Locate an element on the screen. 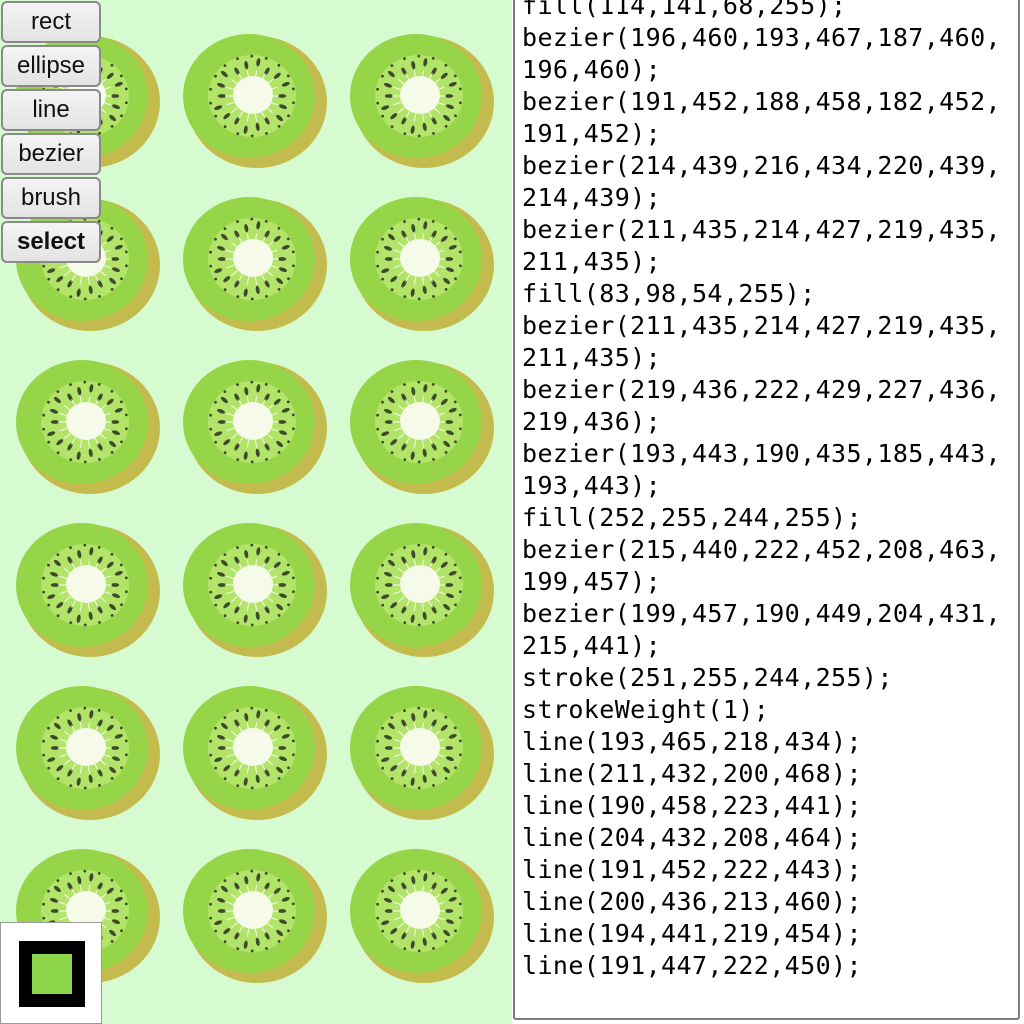 The width and height of the screenshot is (1024, 1024). code-line: bezier(191,452,188,458,182,452, is located at coordinates (761, 101).